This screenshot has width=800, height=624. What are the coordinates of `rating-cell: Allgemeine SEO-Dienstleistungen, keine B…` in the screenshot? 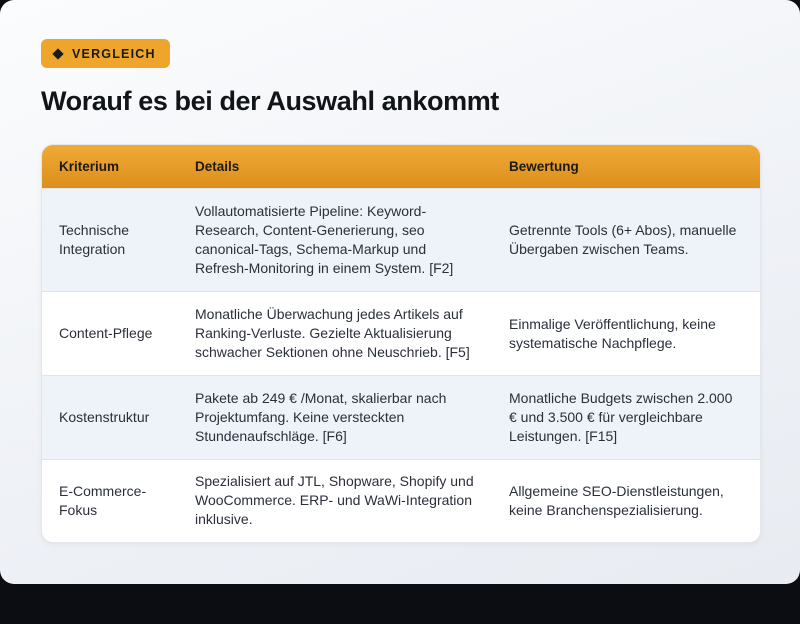 It's located at (616, 500).